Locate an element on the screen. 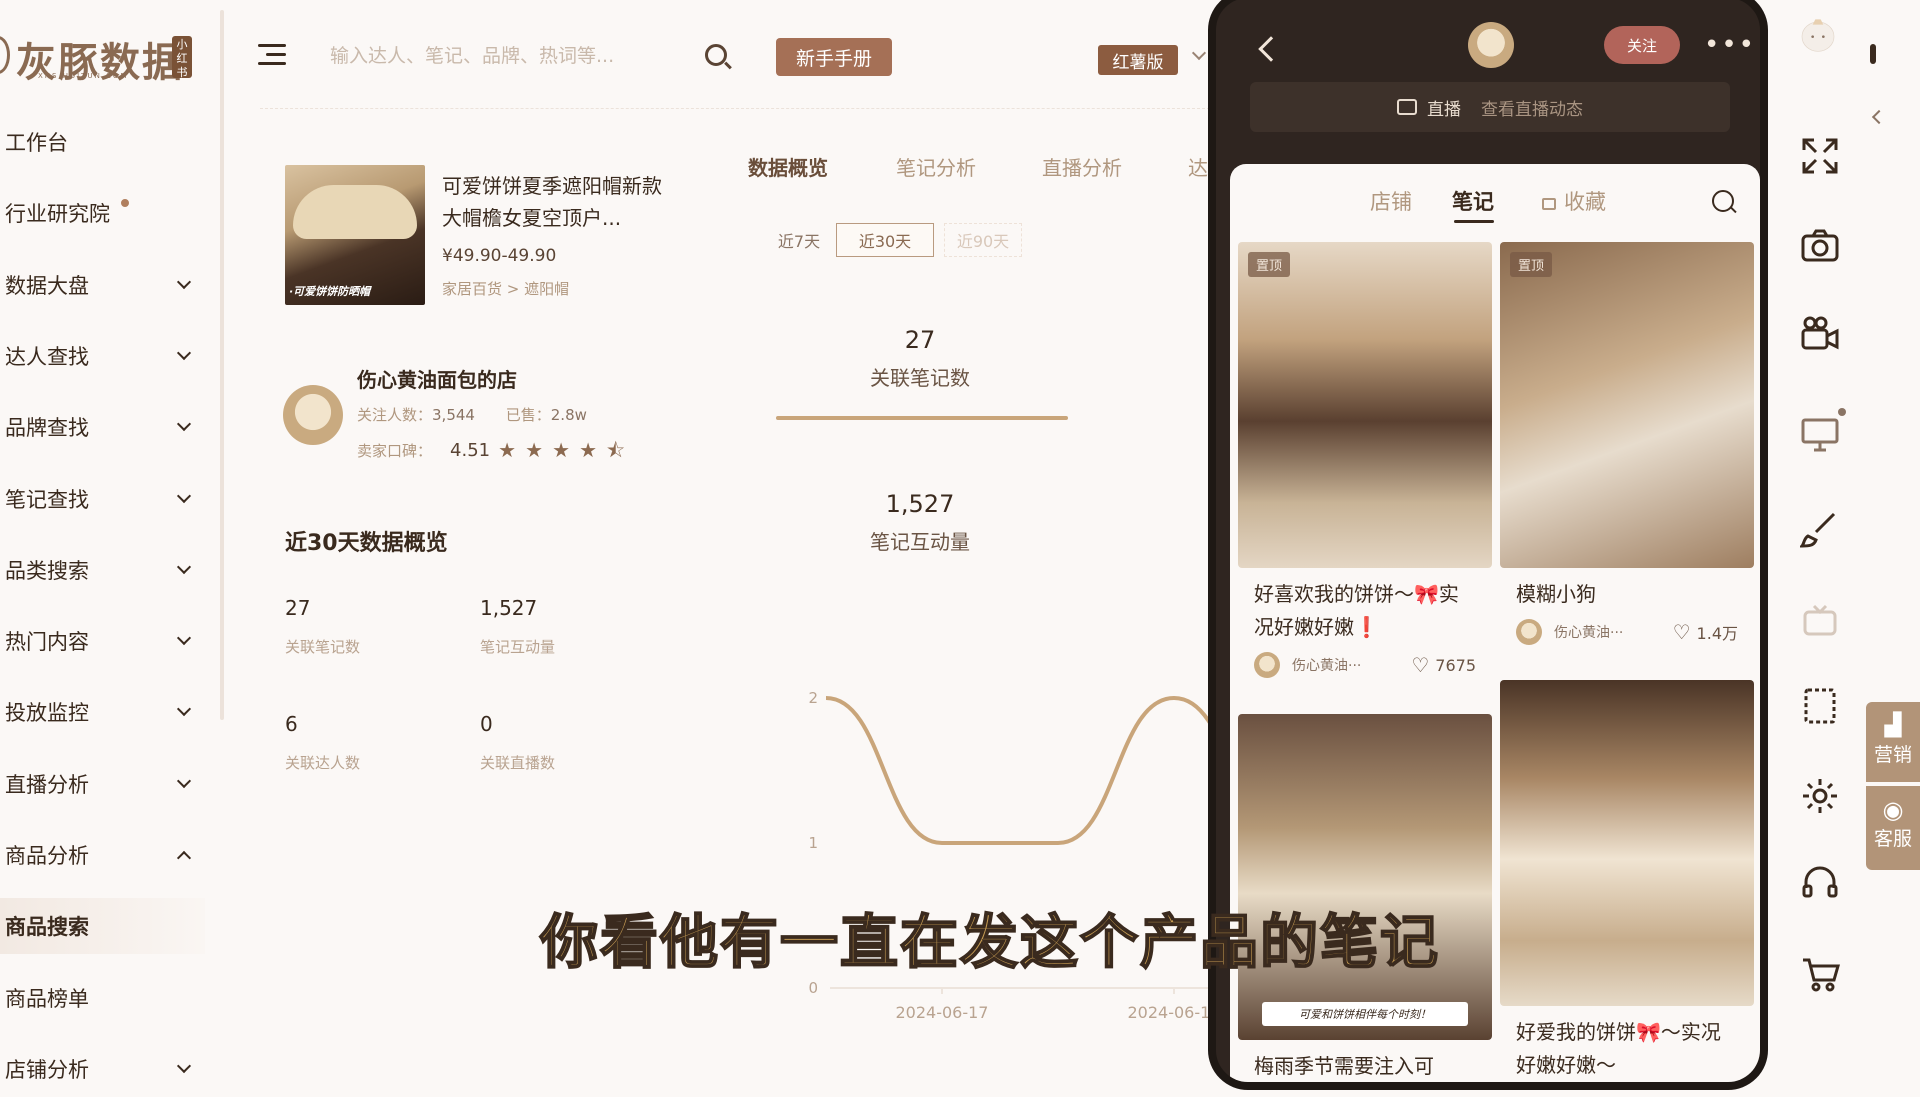 This screenshot has height=1097, width=1920. sidebar-item: 投放监控 is located at coordinates (102, 712).